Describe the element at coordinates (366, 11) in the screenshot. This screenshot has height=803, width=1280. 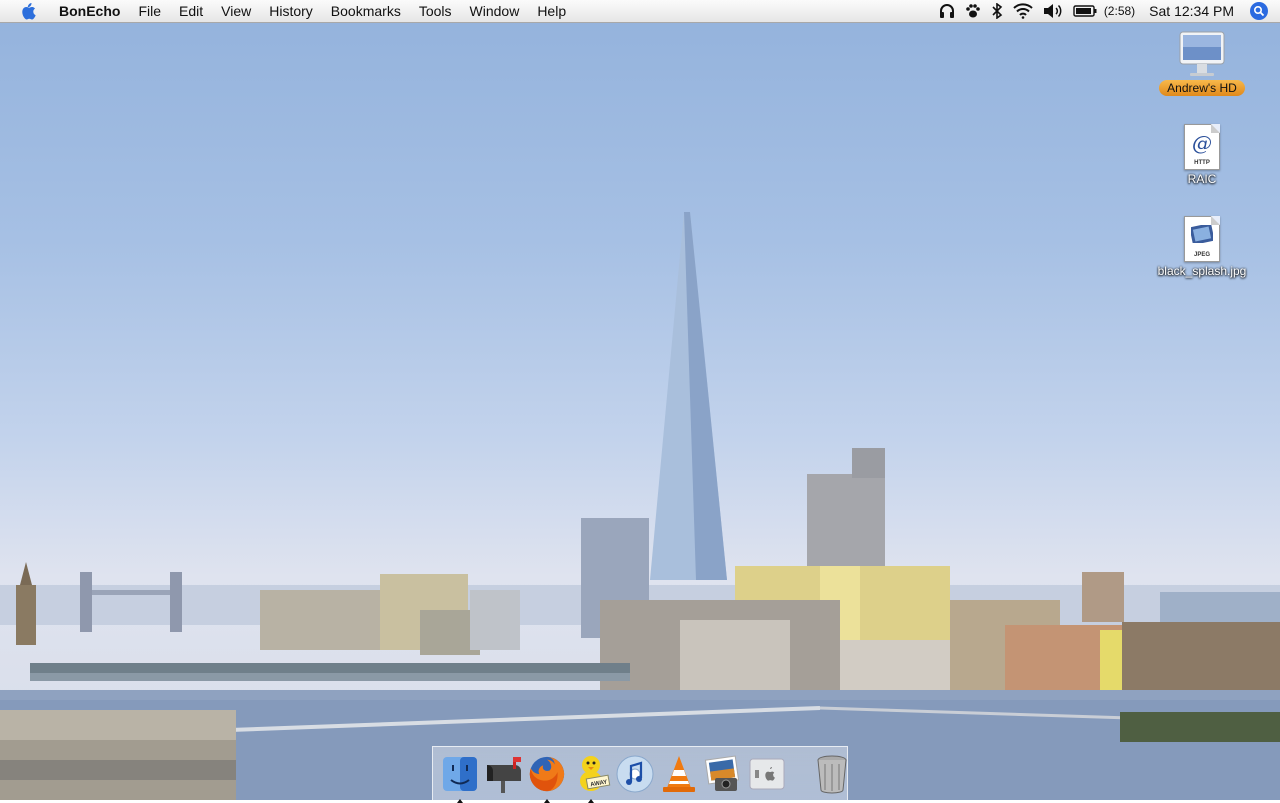
I see `menu-bookmarks: Bookmarks` at that location.